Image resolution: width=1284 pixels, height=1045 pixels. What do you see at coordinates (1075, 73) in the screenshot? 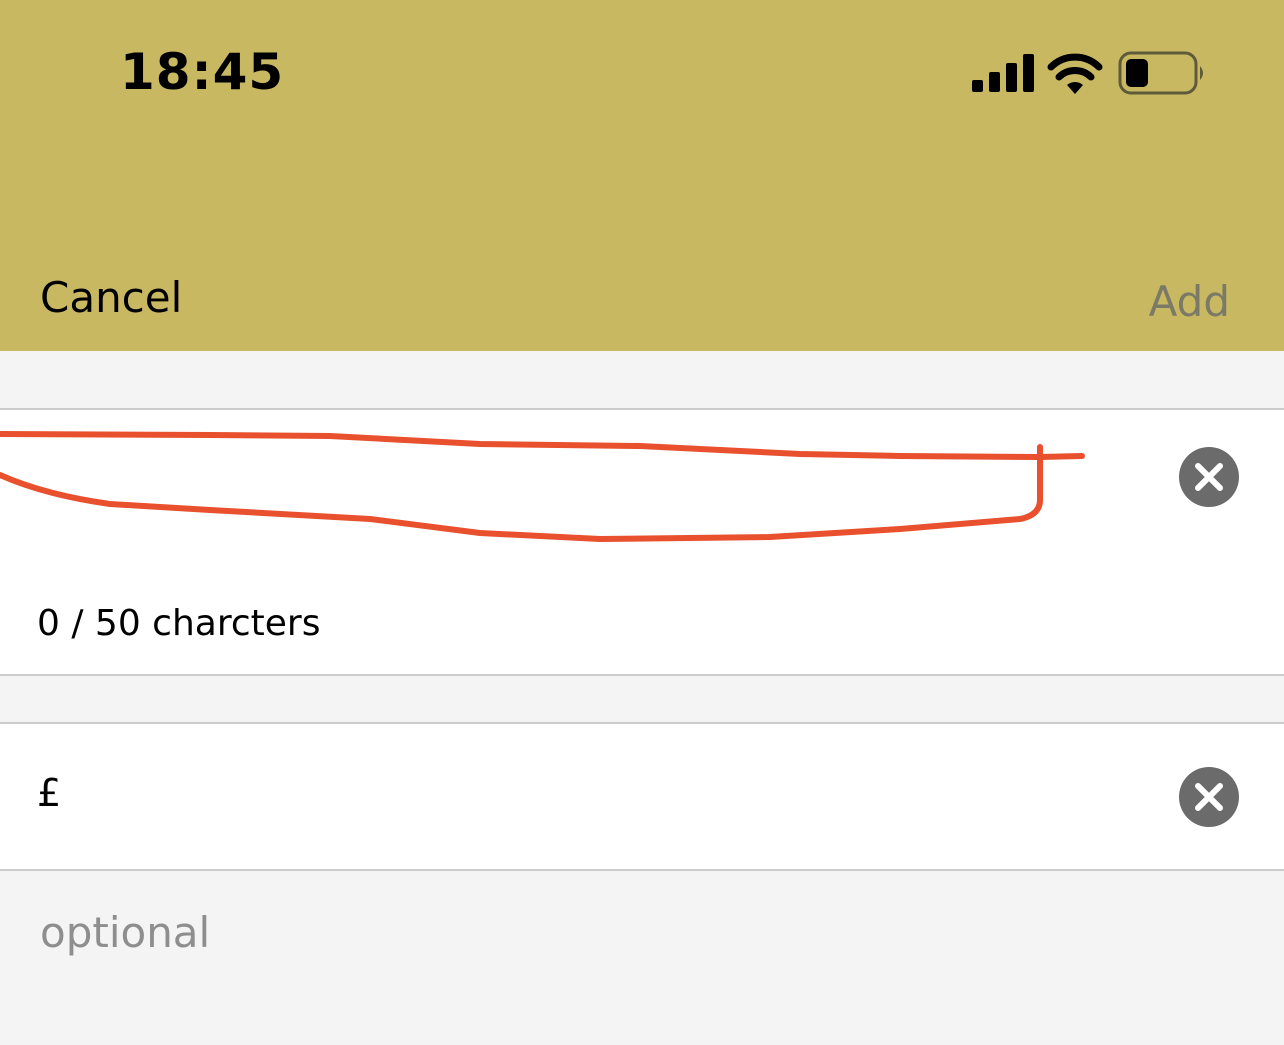
I see `wifi-icon` at bounding box center [1075, 73].